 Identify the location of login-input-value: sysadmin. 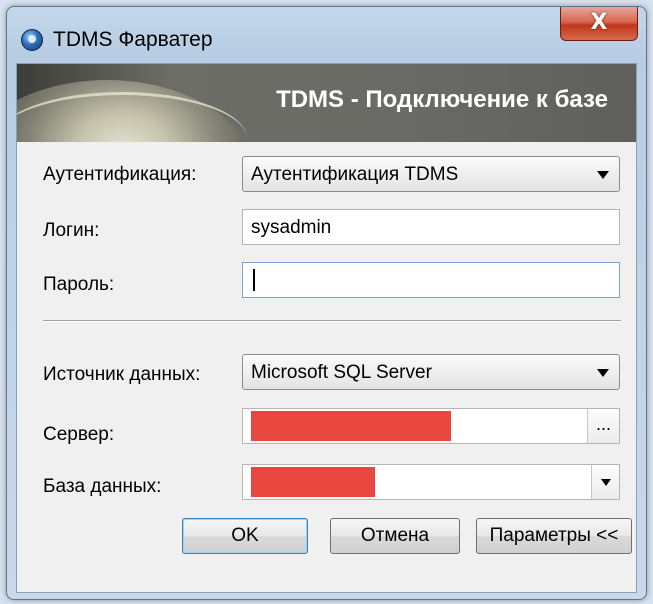
(291, 227).